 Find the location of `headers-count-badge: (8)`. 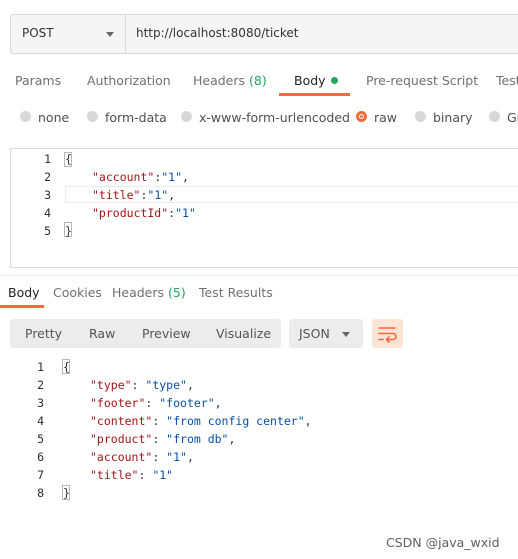

headers-count-badge: (8) is located at coordinates (258, 80).